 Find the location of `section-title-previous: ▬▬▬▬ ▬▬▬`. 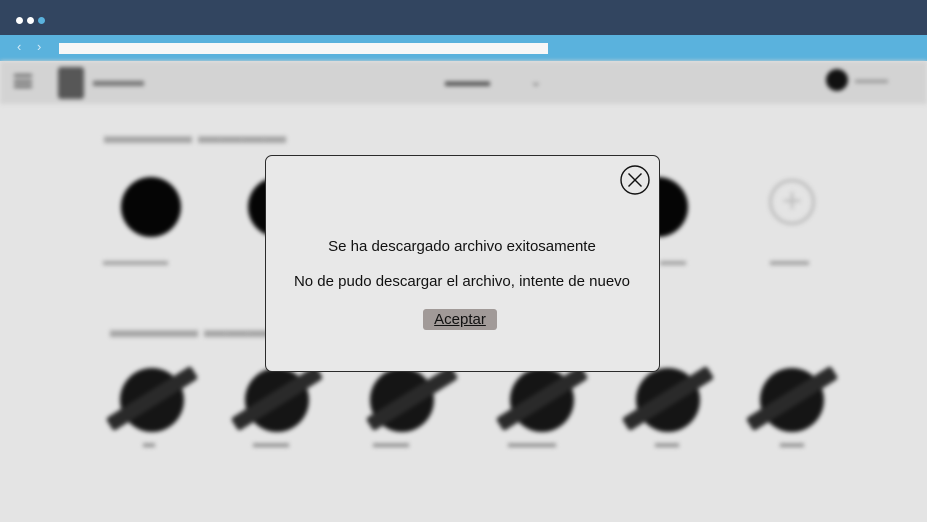

section-title-previous: ▬▬▬▬ ▬▬▬ is located at coordinates (190, 329).